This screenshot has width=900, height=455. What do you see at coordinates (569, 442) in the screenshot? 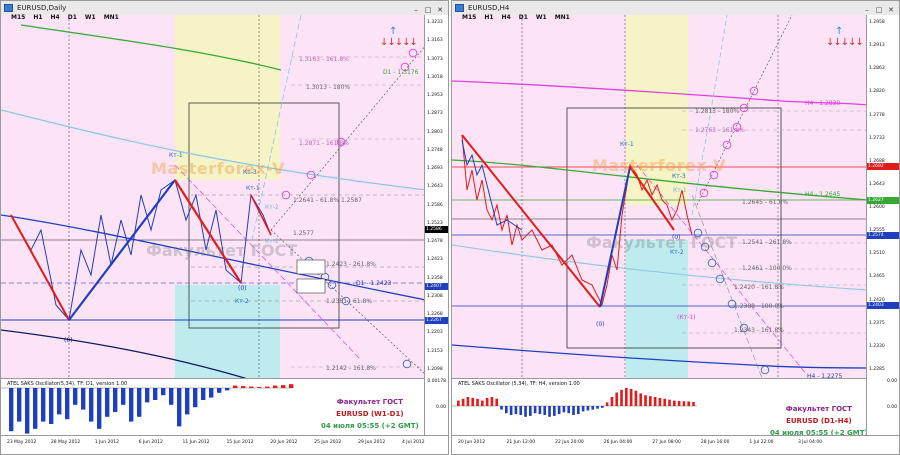
I see `time-tick-label: 22 Jun 20:00` at bounding box center [569, 442].